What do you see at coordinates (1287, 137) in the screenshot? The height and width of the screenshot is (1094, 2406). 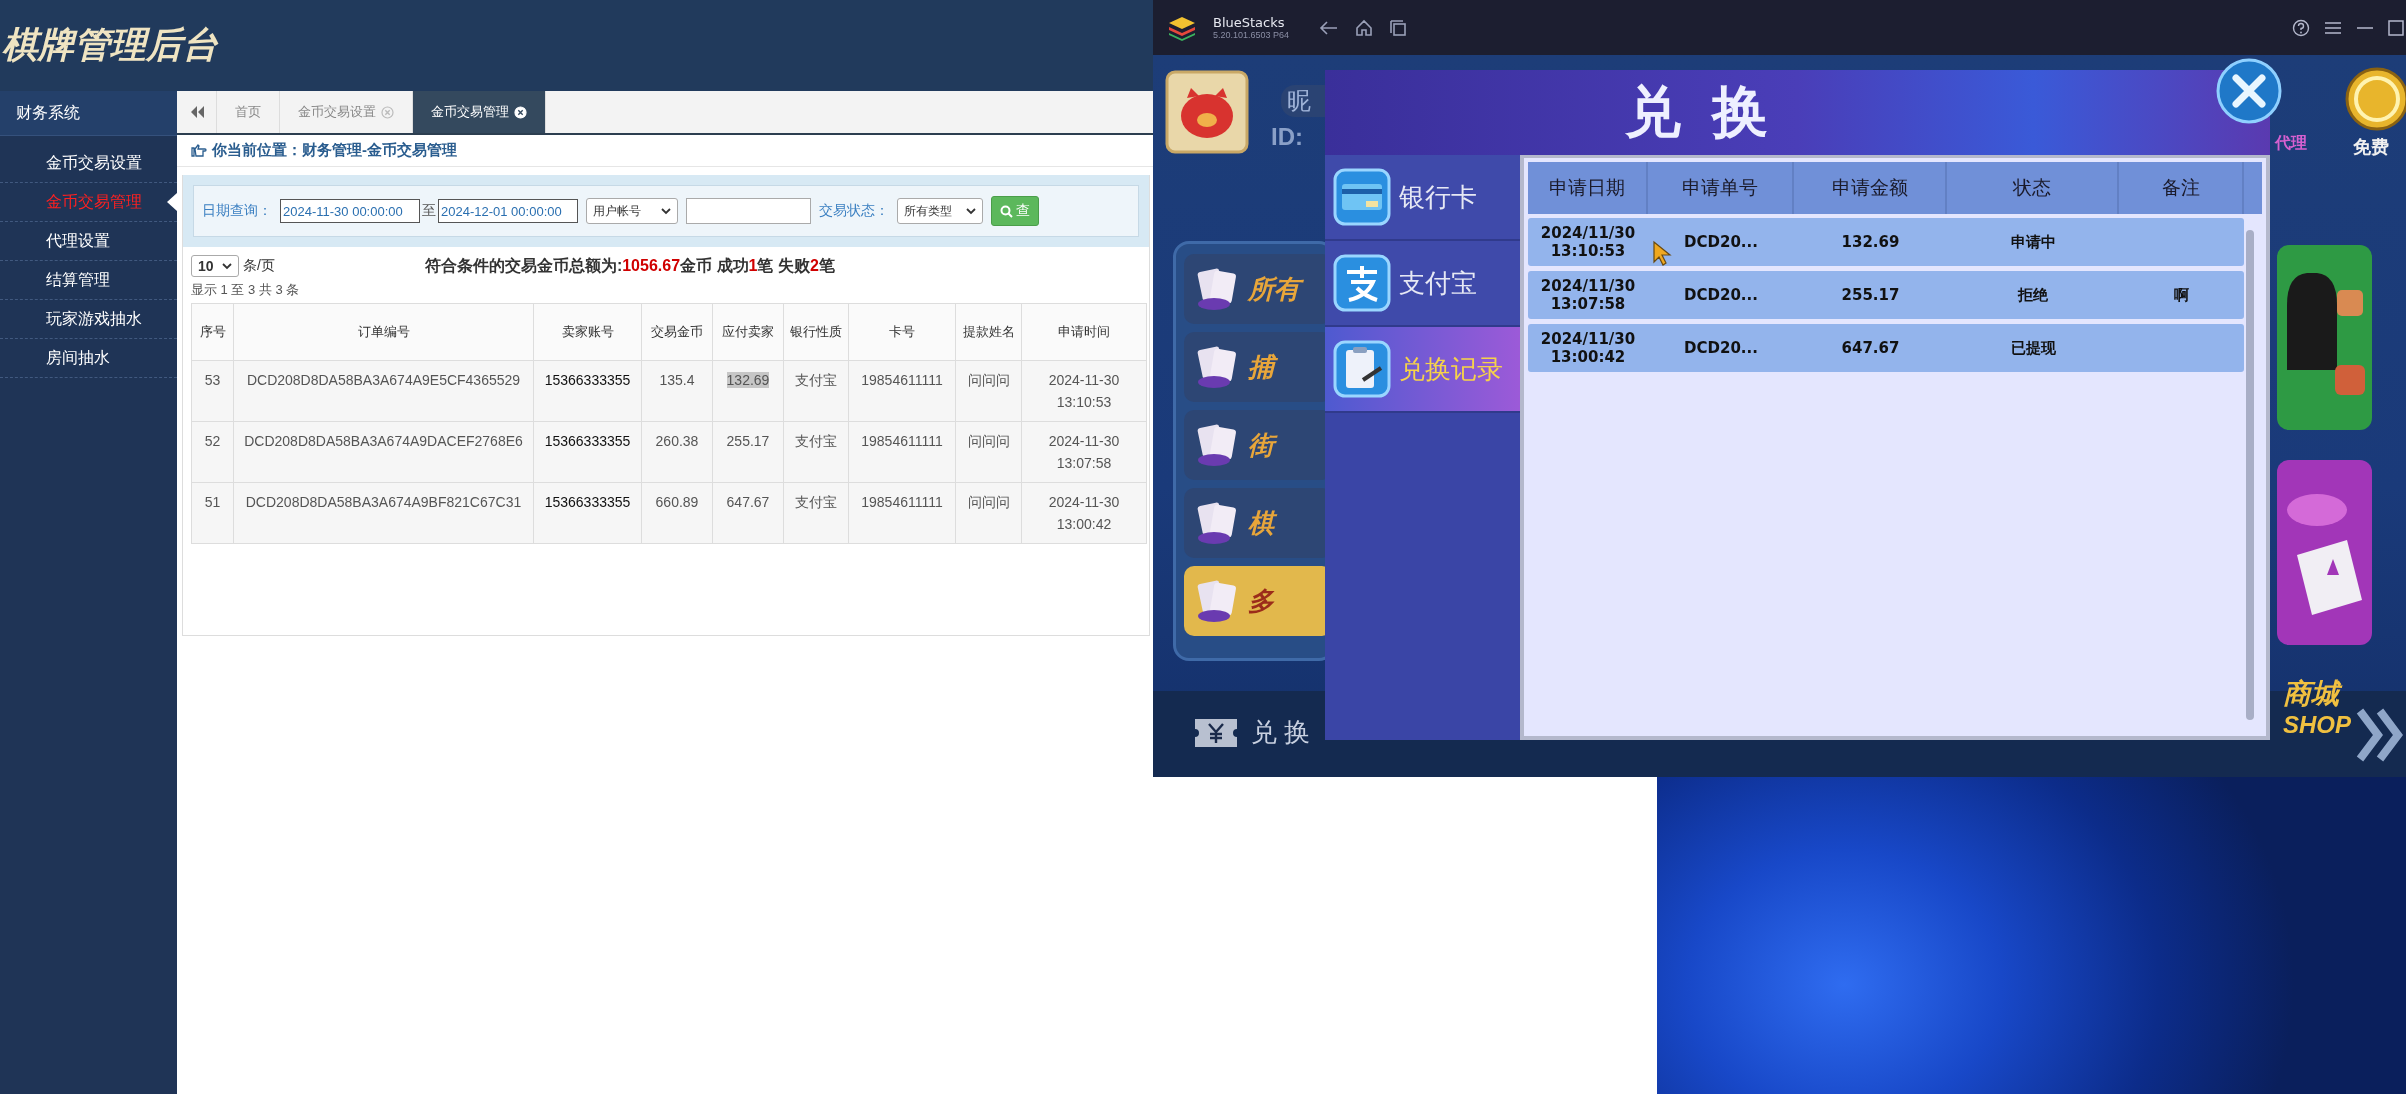 I see `player-id-label: ID:` at bounding box center [1287, 137].